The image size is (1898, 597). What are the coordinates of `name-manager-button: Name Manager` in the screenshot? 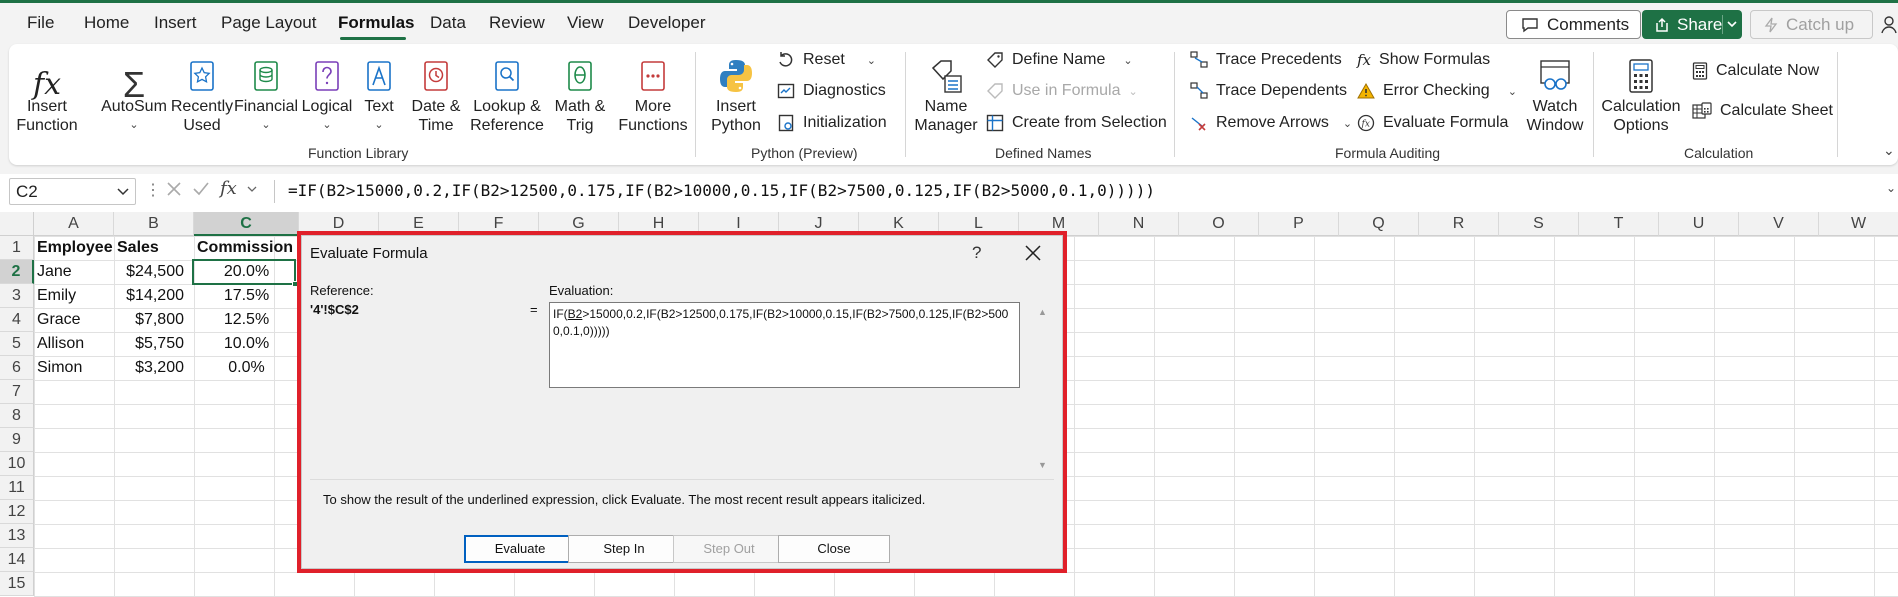 It's located at (946, 91).